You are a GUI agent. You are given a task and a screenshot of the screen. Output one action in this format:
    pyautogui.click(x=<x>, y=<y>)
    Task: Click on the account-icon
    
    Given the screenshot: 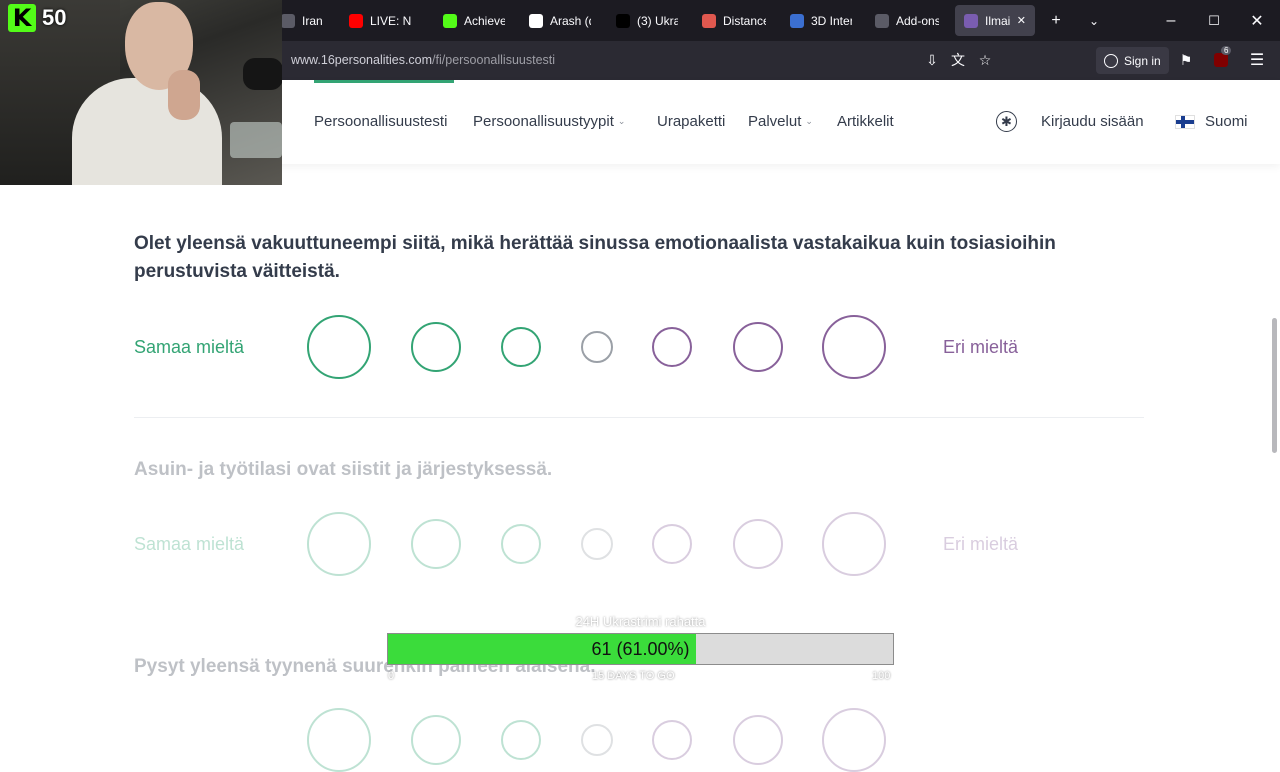 What is the action you would take?
    pyautogui.click(x=1111, y=60)
    